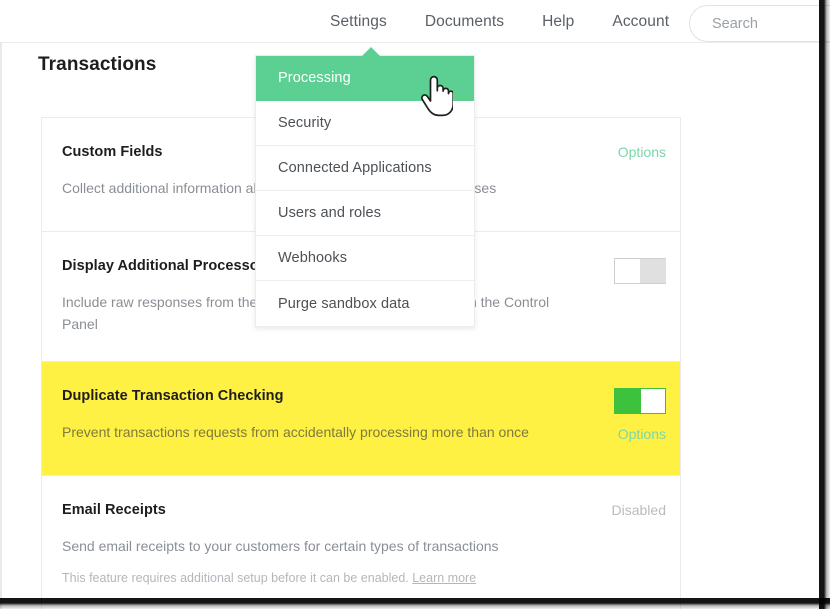  Describe the element at coordinates (640, 22) in the screenshot. I see `nav-item-account: Account` at that location.